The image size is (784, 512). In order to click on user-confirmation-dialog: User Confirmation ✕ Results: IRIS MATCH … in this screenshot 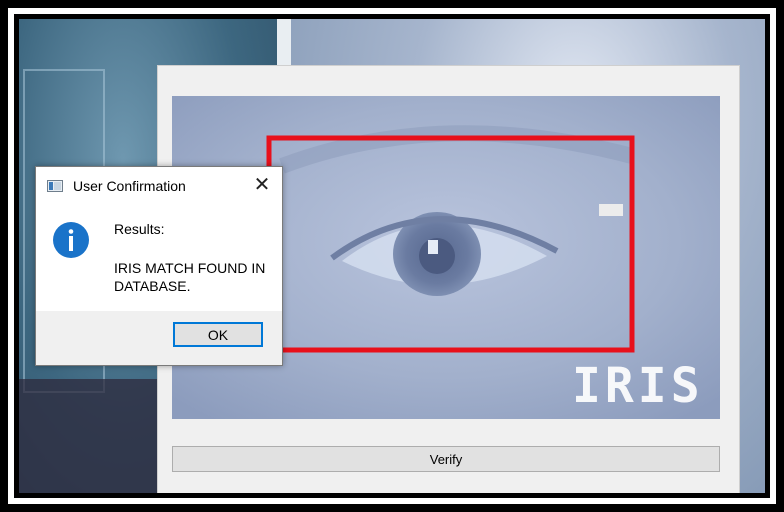, I will do `click(159, 266)`.